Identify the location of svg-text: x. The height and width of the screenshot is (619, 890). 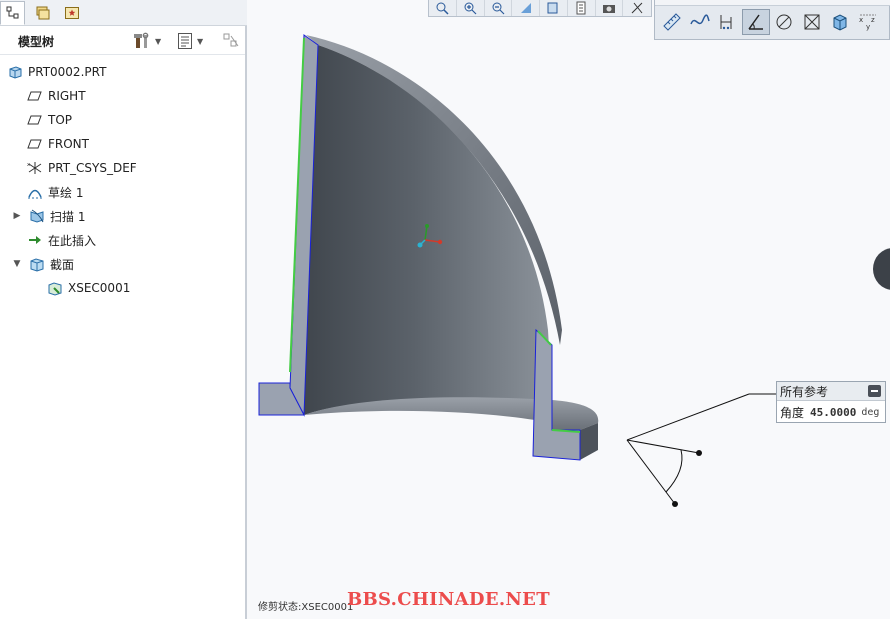
(861, 20).